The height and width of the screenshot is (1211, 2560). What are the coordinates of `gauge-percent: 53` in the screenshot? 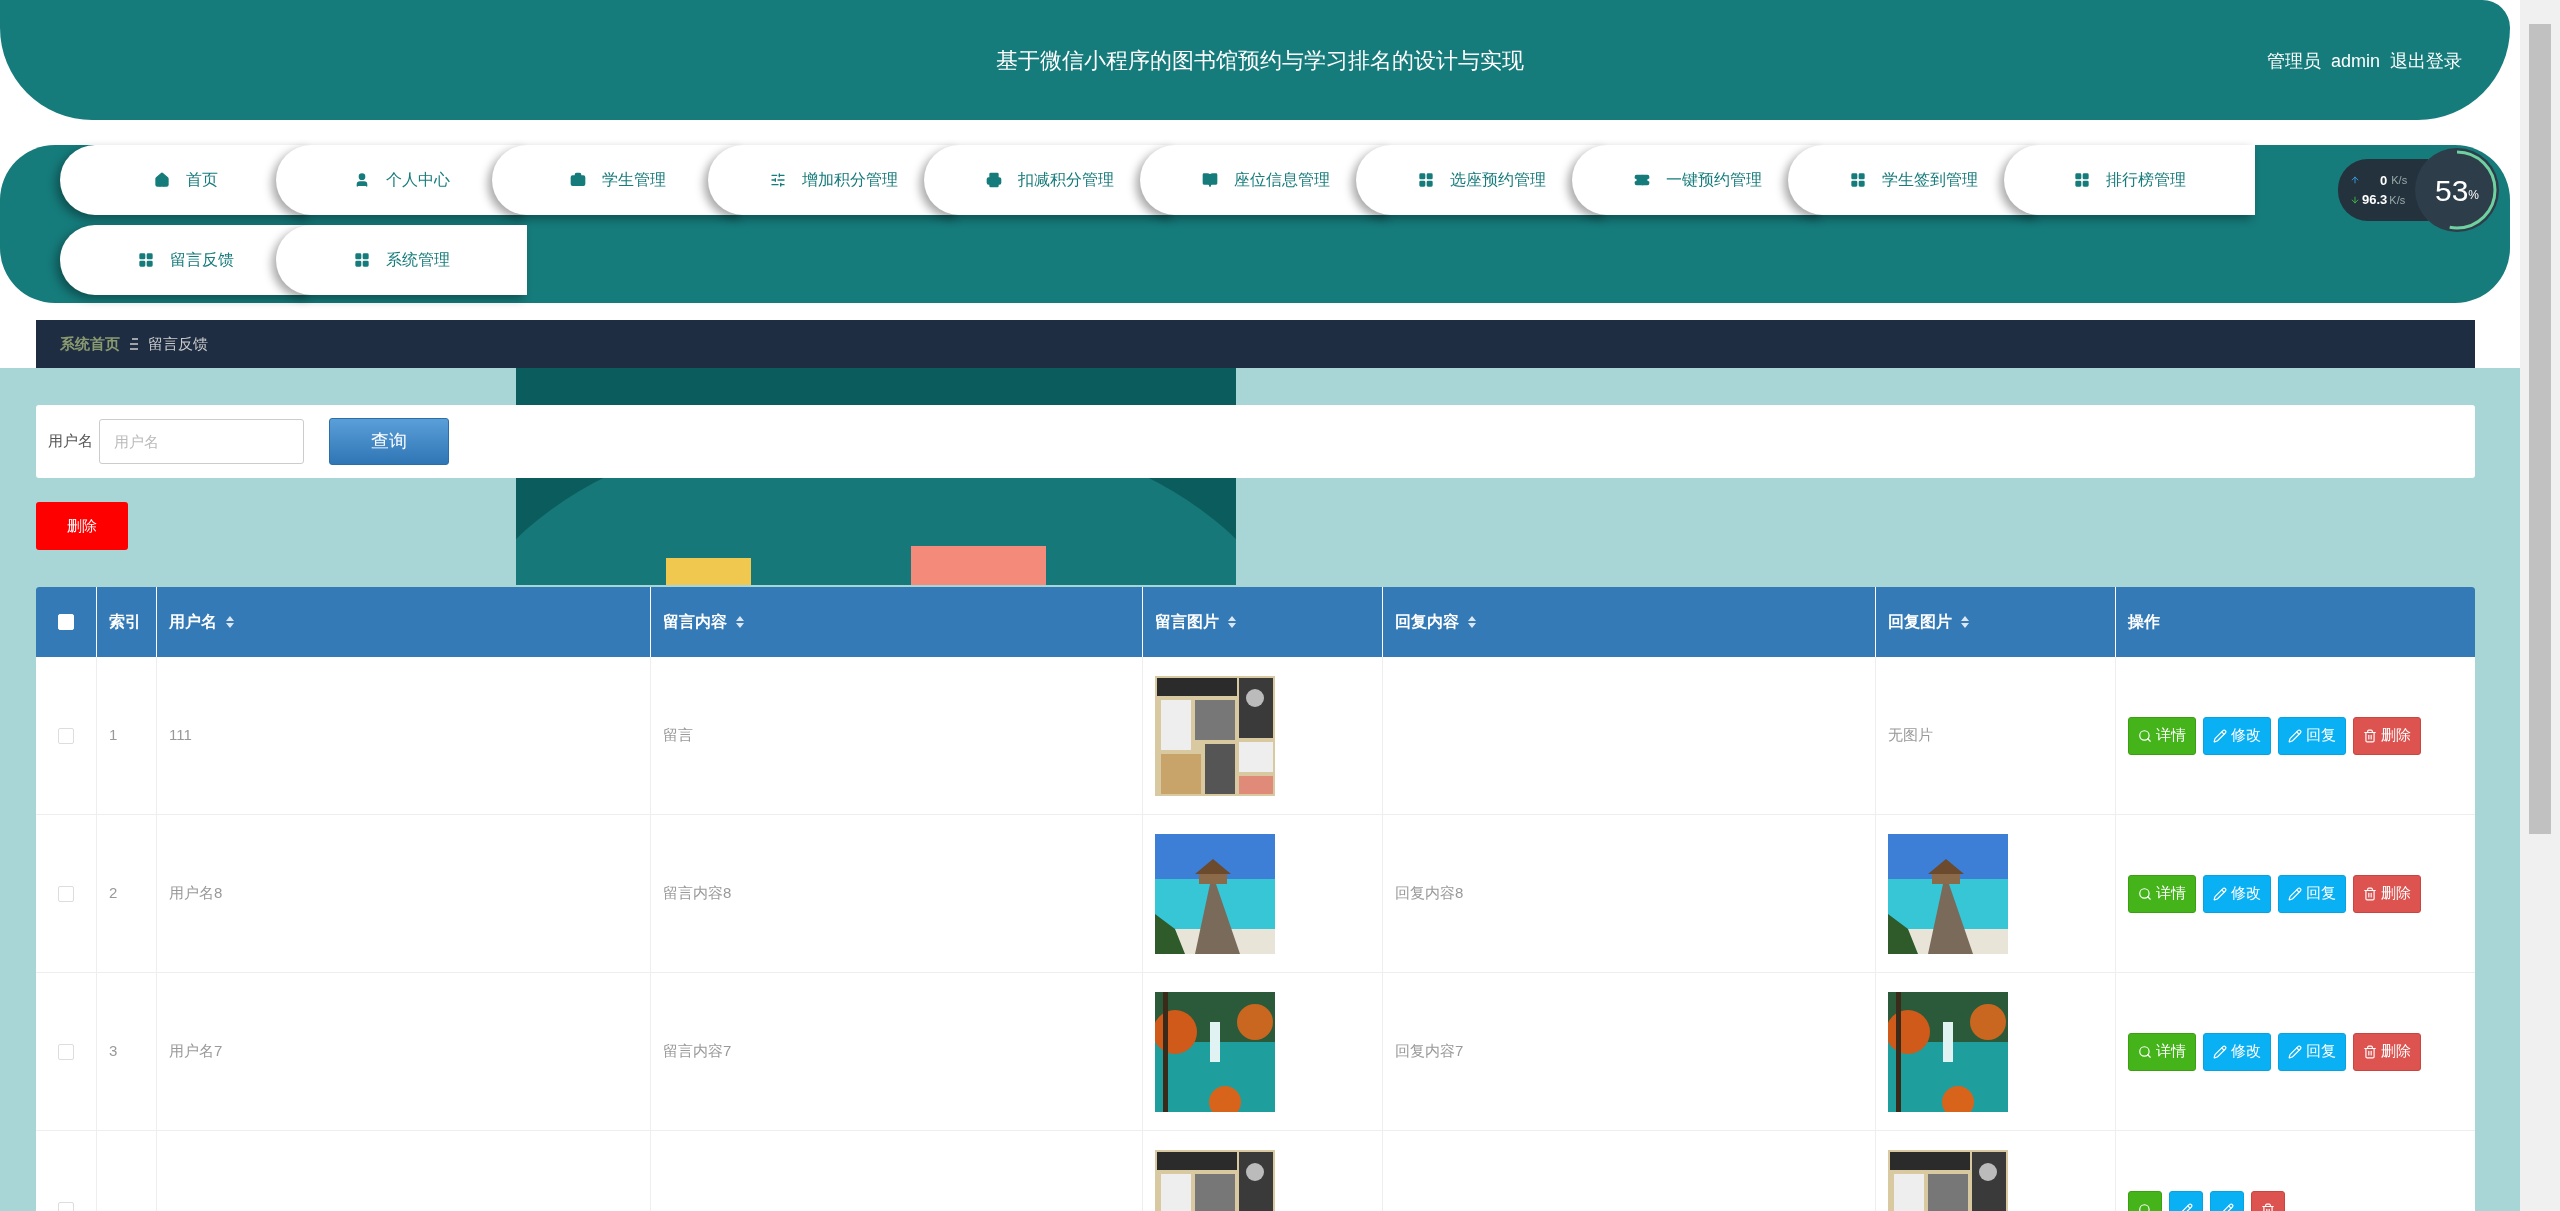 It's located at (2451, 190).